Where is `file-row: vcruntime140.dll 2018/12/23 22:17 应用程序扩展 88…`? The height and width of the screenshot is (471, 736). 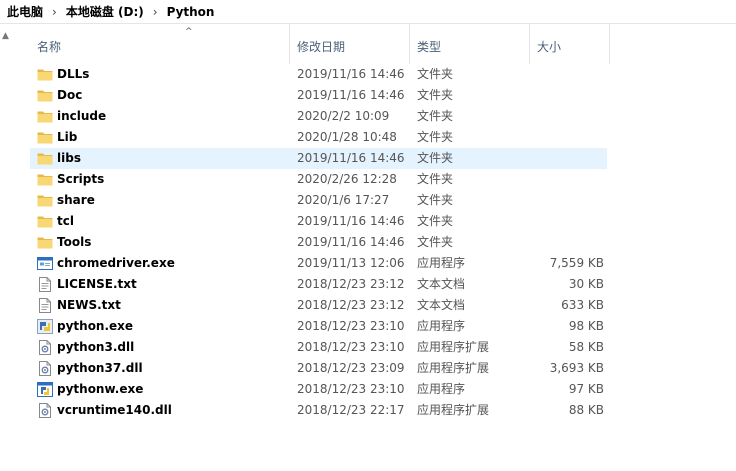
file-row: vcruntime140.dll 2018/12/23 22:17 应用程序扩展 88… is located at coordinates (318, 410).